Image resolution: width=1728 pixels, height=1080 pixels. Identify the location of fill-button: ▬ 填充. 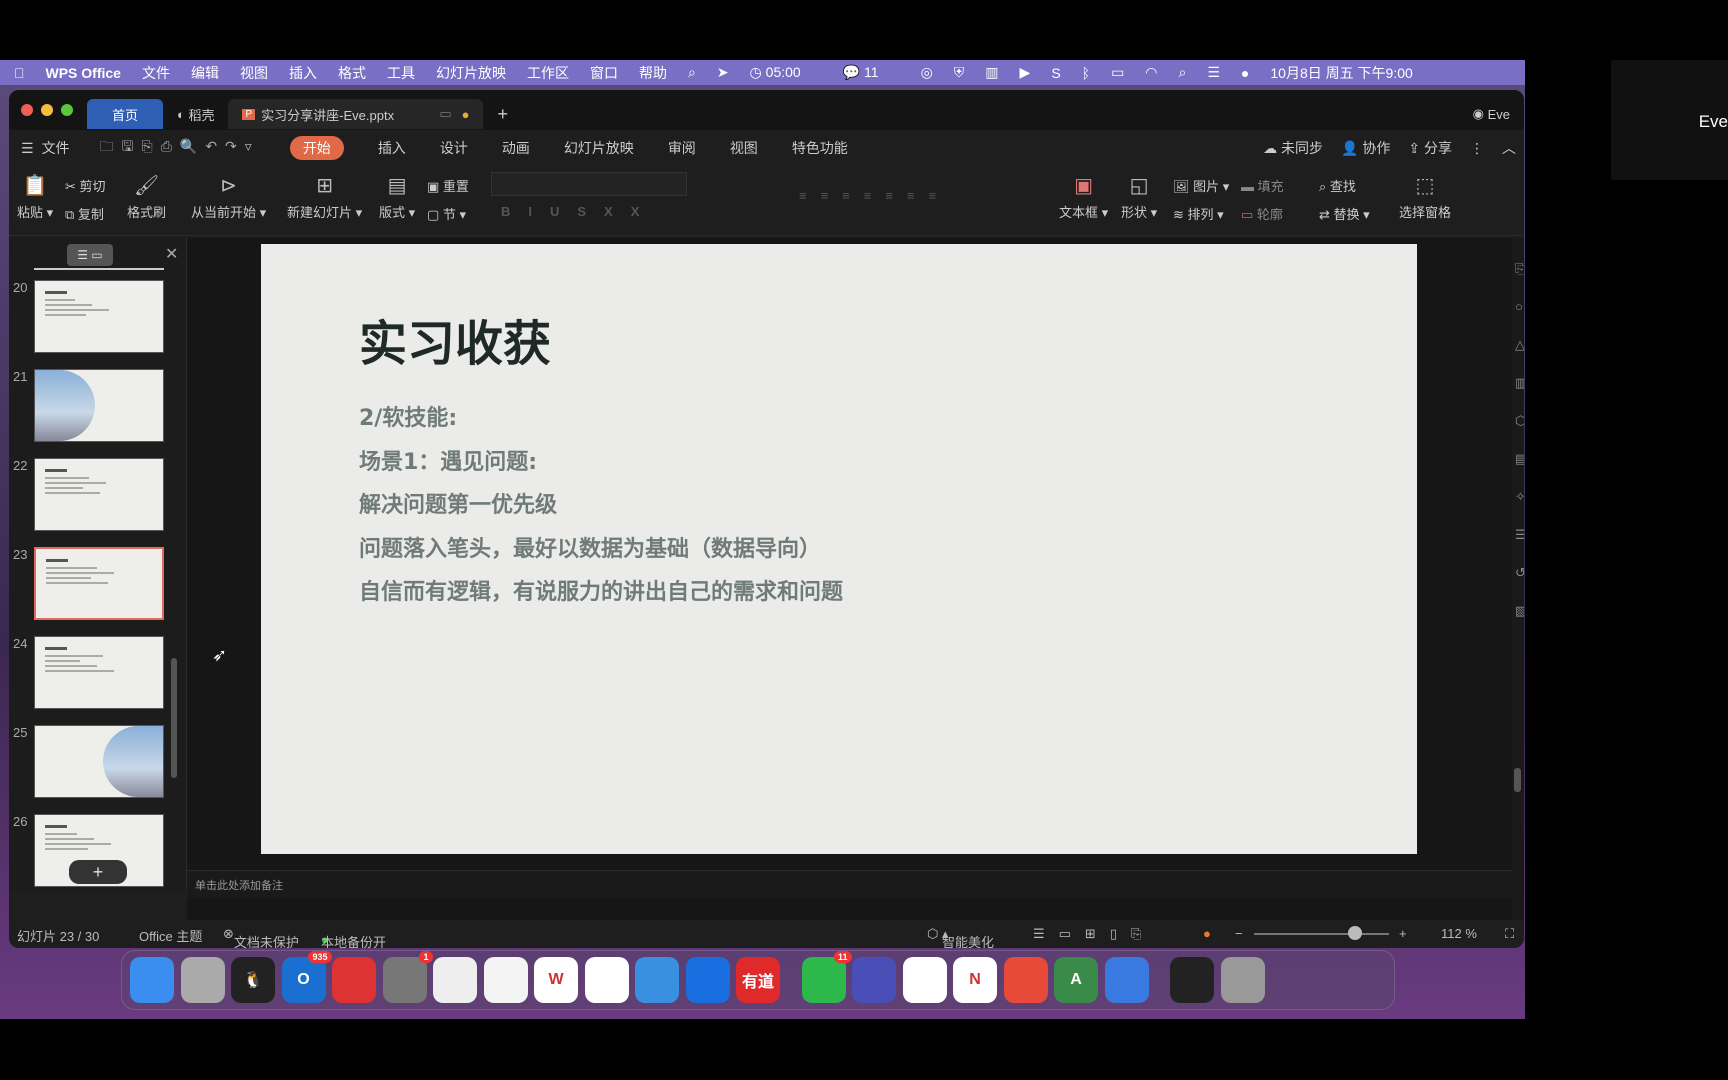
(1262, 185).